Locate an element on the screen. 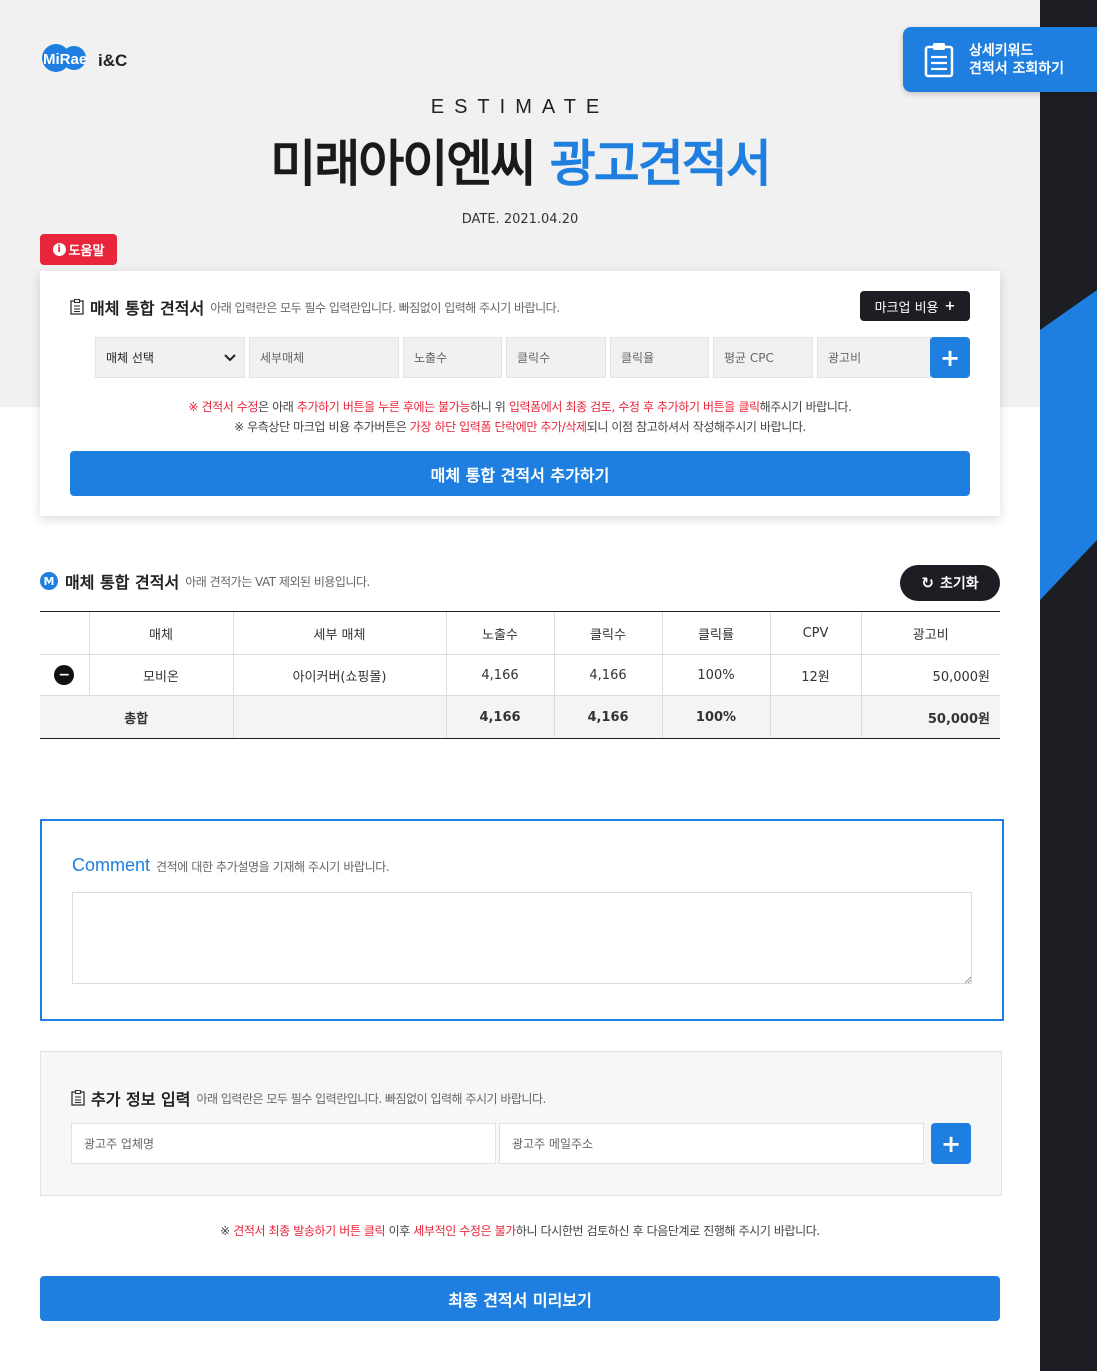  advertiser-email-input: 광고주 메일주소 is located at coordinates (711, 1143).